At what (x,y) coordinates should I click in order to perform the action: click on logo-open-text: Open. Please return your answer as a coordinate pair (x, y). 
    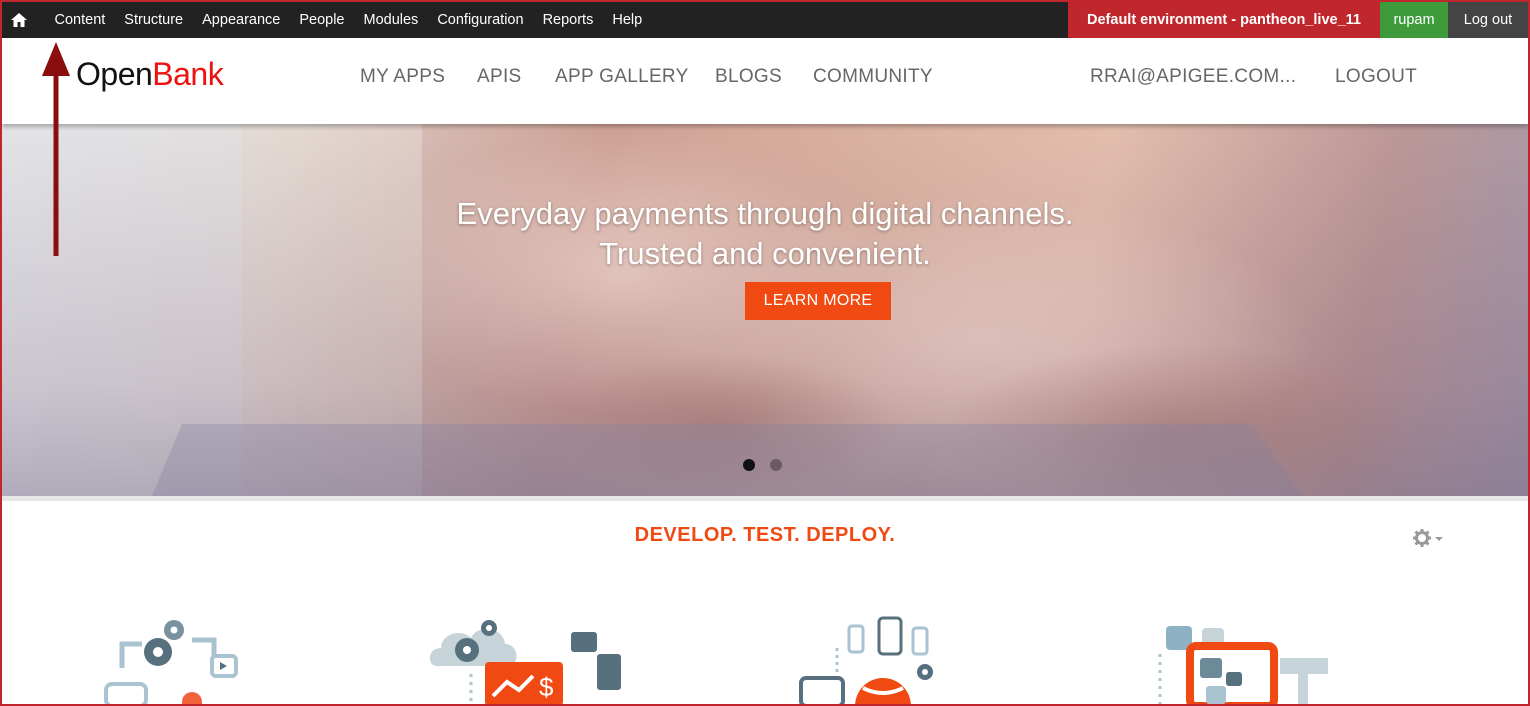
    Looking at the image, I should click on (114, 74).